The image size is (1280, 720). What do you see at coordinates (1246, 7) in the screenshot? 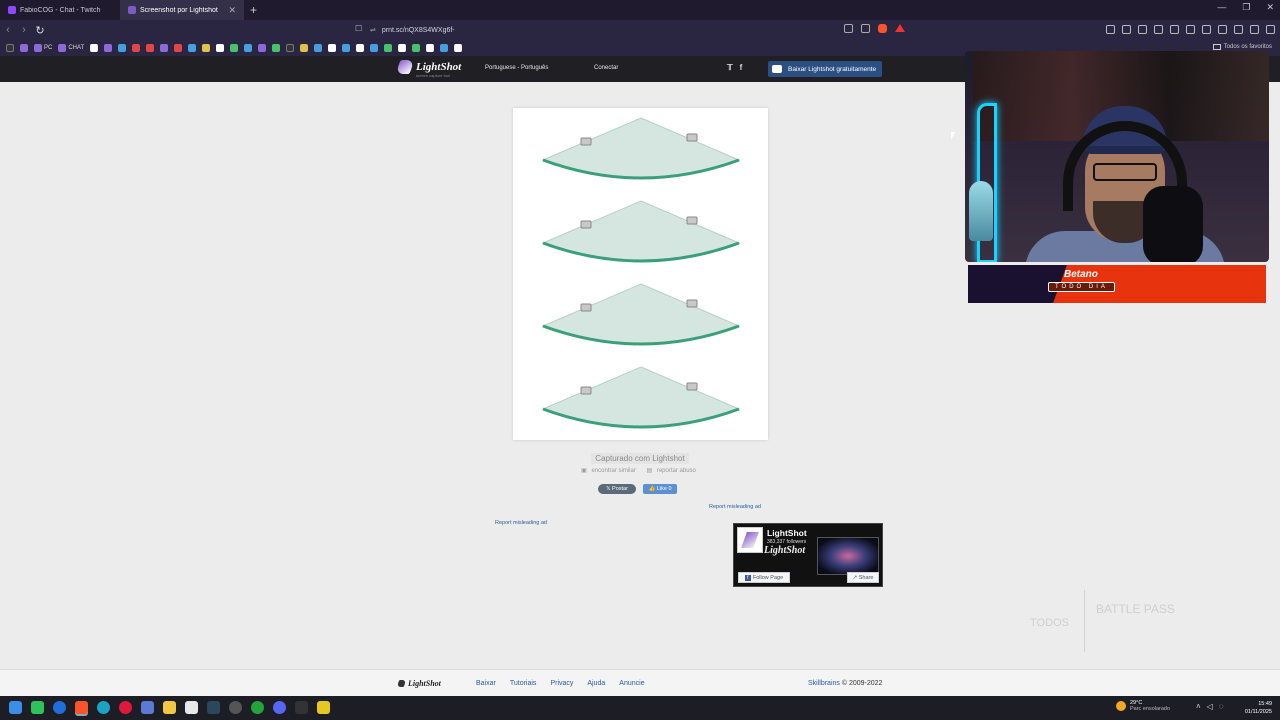
I see `restore-icon: ❐` at bounding box center [1246, 7].